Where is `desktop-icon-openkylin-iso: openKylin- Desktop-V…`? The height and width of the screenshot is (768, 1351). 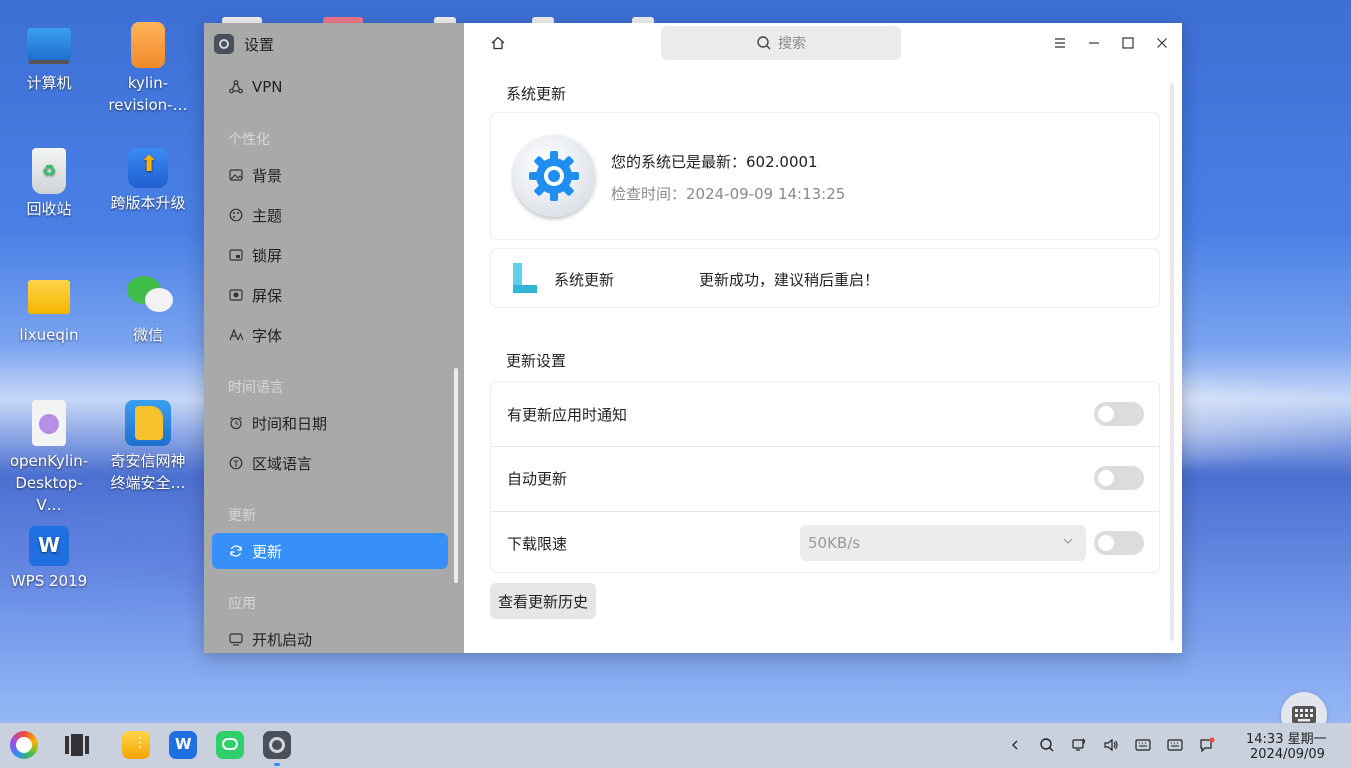 desktop-icon-openkylin-iso: openKylin- Desktop-V… is located at coordinates (49, 458).